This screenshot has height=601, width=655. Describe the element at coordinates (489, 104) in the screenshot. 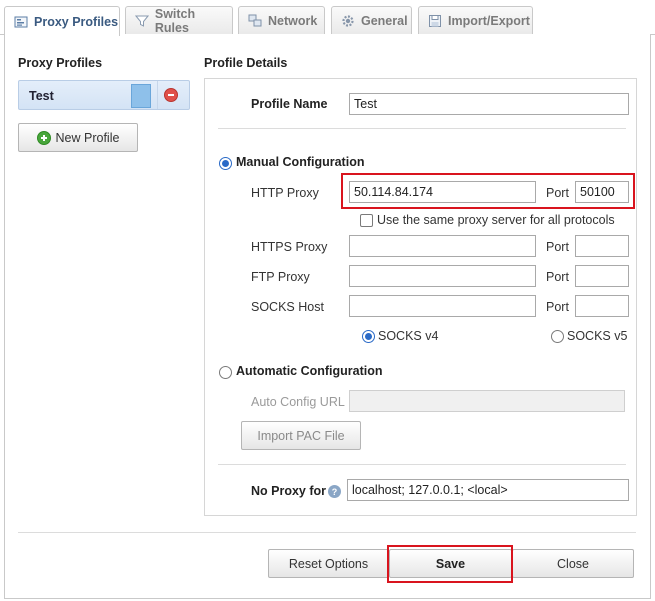

I see `profile-name-input` at that location.